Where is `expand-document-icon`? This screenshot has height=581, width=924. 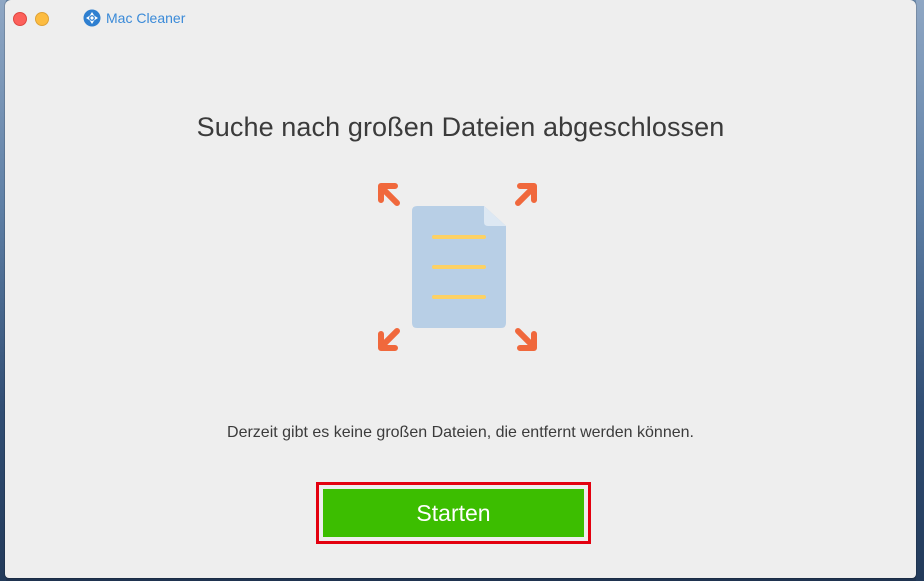
expand-document-icon is located at coordinates (457, 267).